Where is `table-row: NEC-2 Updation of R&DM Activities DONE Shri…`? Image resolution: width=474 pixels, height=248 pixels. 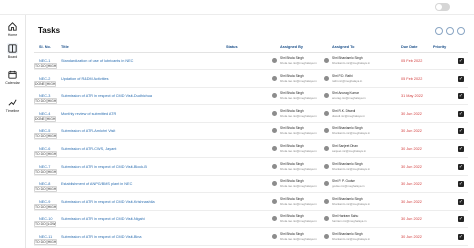 table-row: NEC-2 Updation of R&DM Activities DONE Shri… is located at coordinates (251, 80).